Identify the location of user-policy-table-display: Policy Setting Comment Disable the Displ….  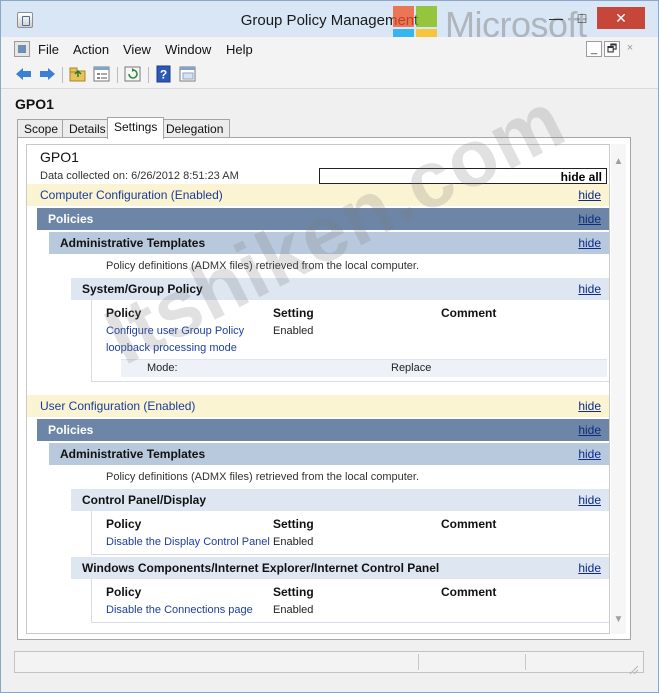
(350, 533).